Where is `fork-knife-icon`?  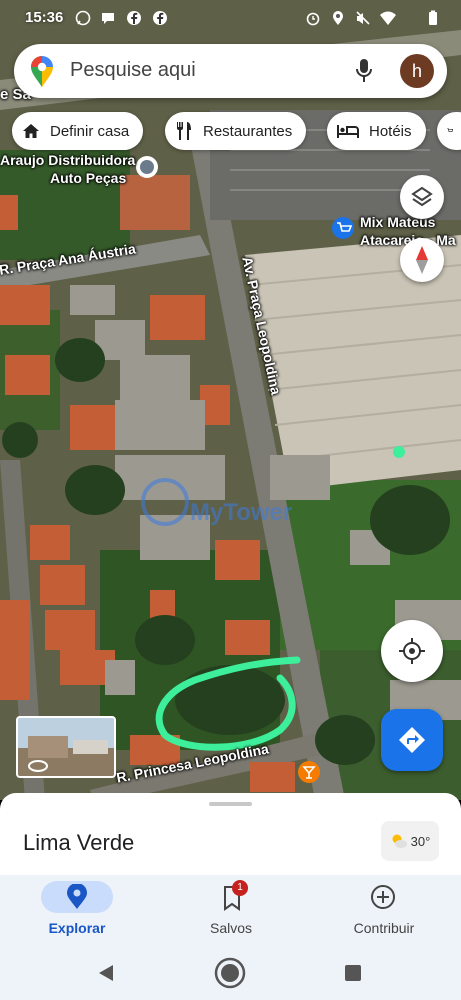 fork-knife-icon is located at coordinates (184, 131).